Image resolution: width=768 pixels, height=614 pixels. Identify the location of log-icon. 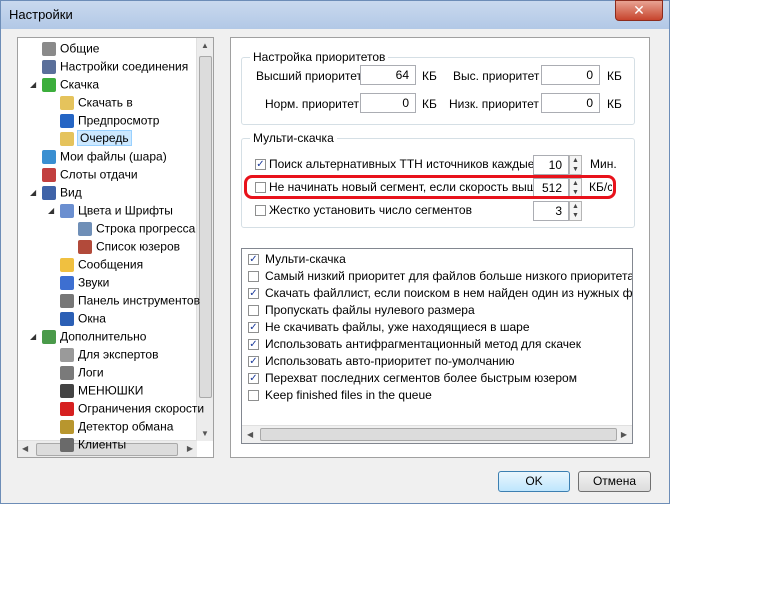
(67, 372).